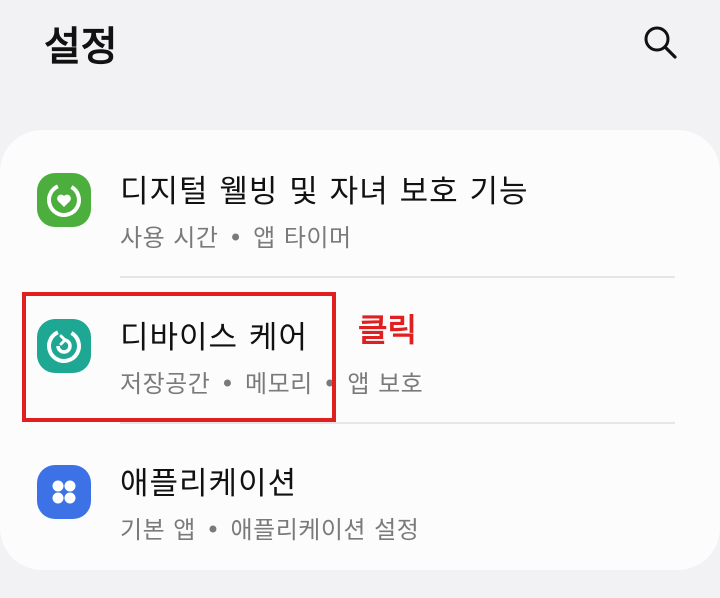  I want to click on subtitle-part: 기본 앱, so click(158, 530).